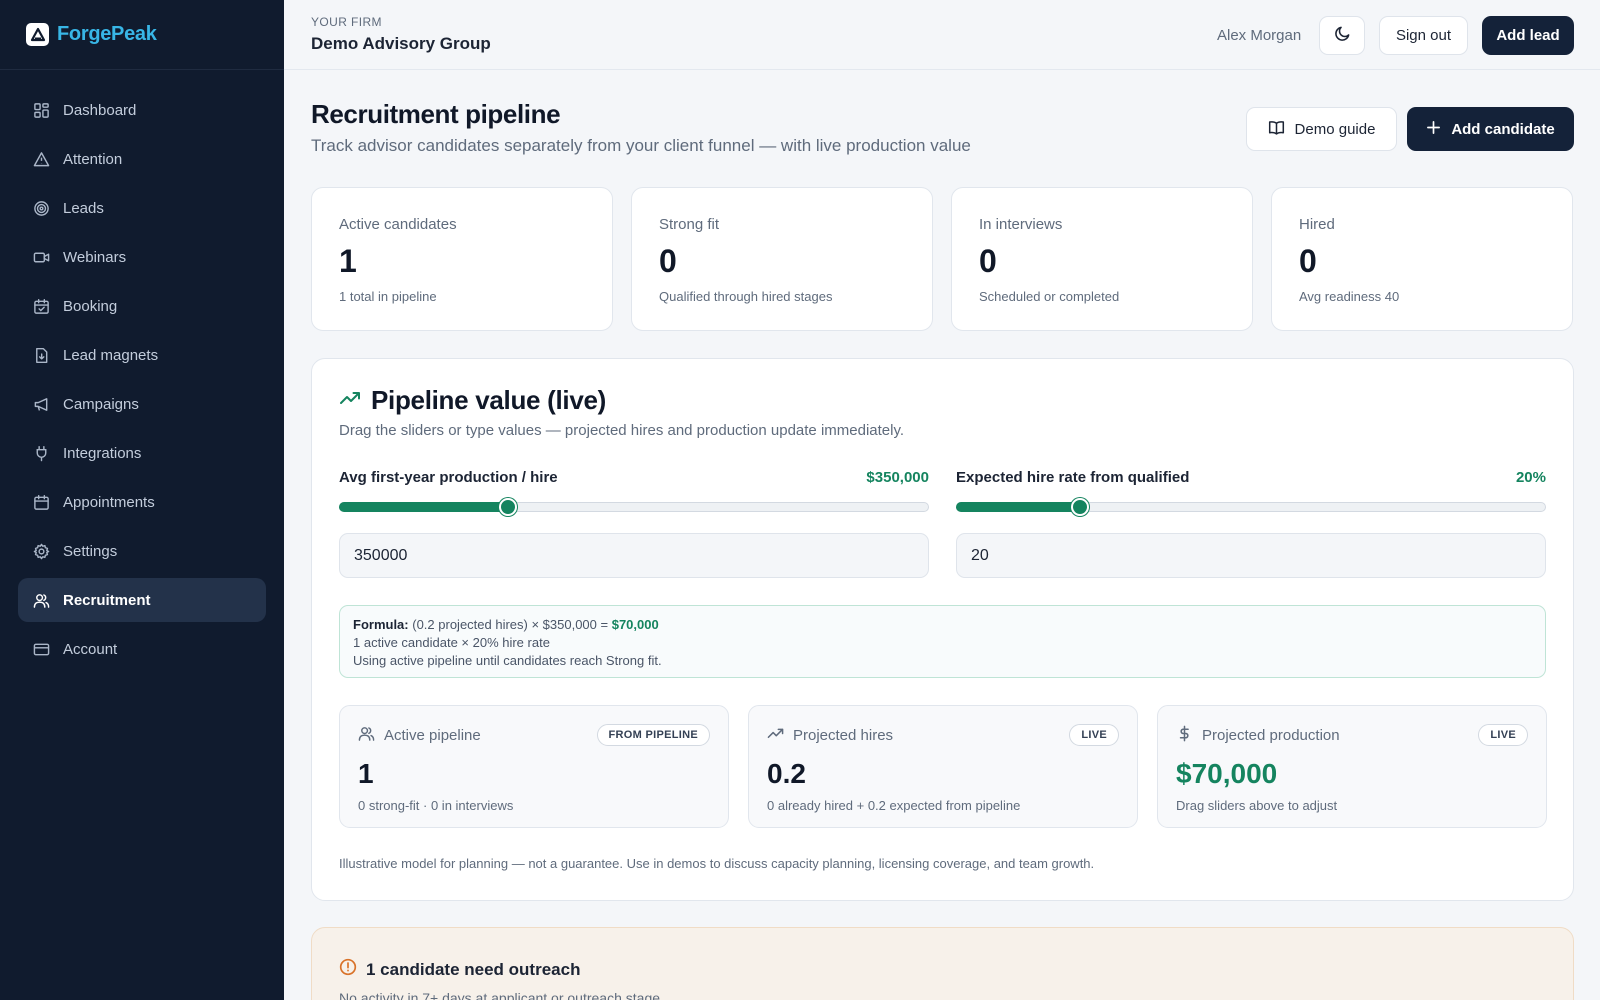 The image size is (1600, 1000). What do you see at coordinates (432, 735) in the screenshot?
I see `metric-label: Active pipeline` at bounding box center [432, 735].